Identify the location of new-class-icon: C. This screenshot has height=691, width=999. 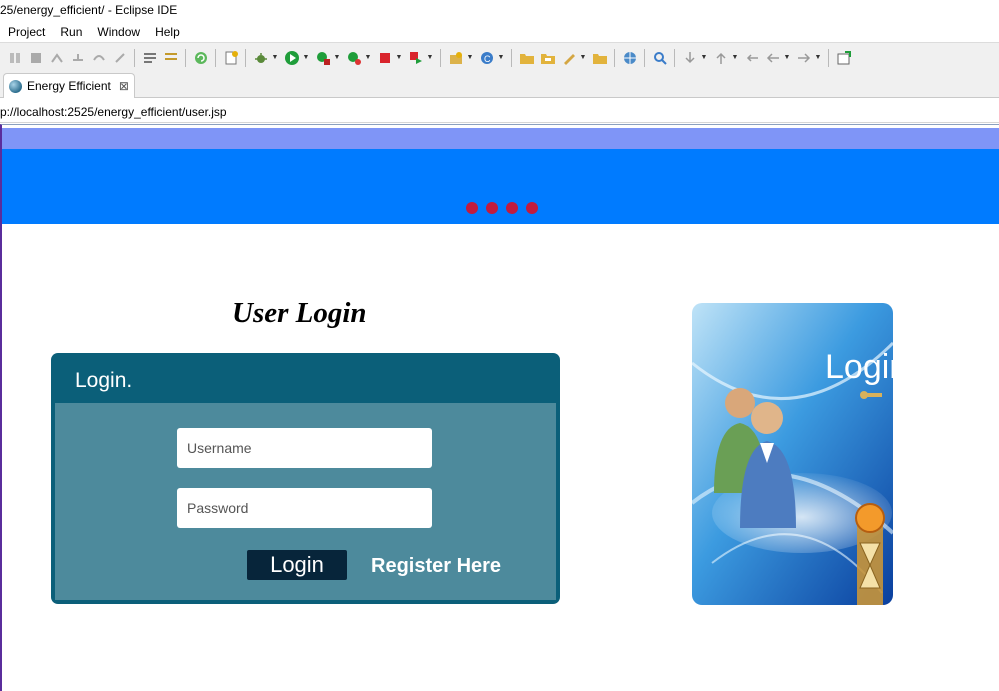
(486, 57).